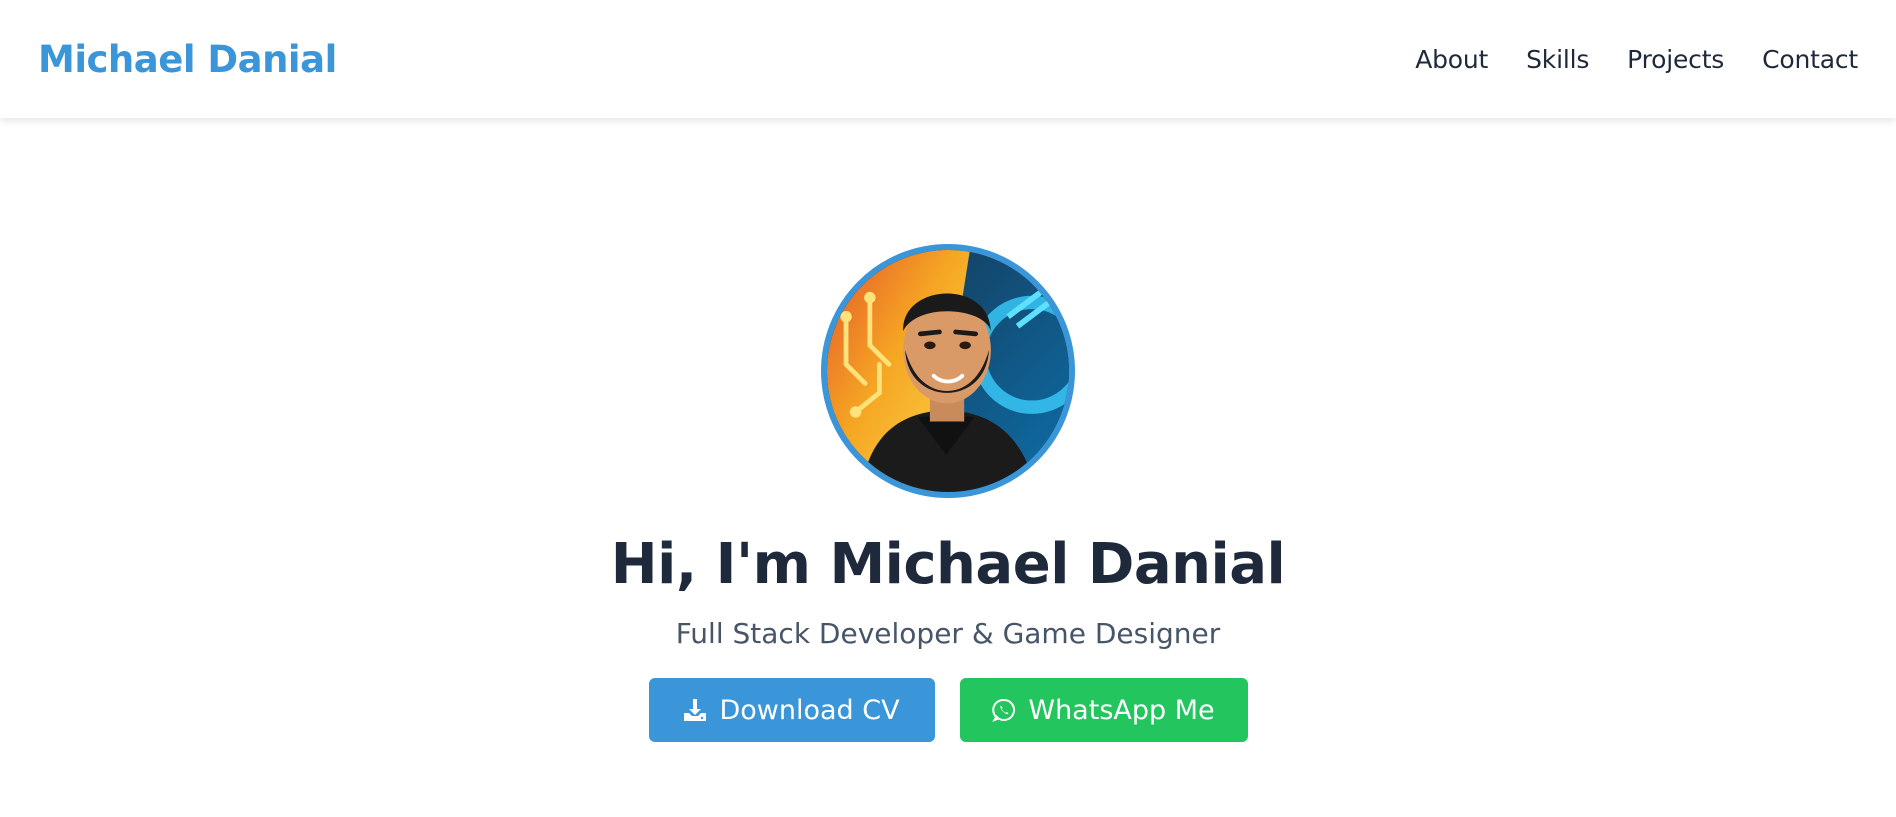  Describe the element at coordinates (1121, 710) in the screenshot. I see `whatsapp-label: WhatsApp Me` at that location.